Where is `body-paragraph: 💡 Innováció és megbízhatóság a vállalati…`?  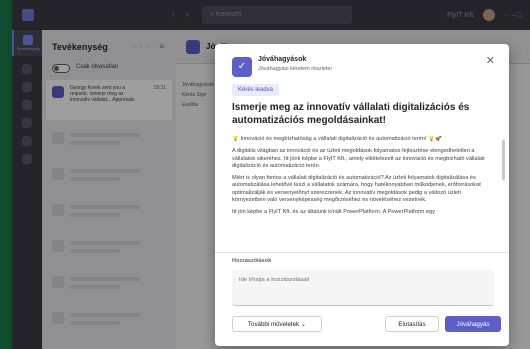 body-paragraph: 💡 Innováció és megbízhatóság a vállalati… is located at coordinates (337, 139).